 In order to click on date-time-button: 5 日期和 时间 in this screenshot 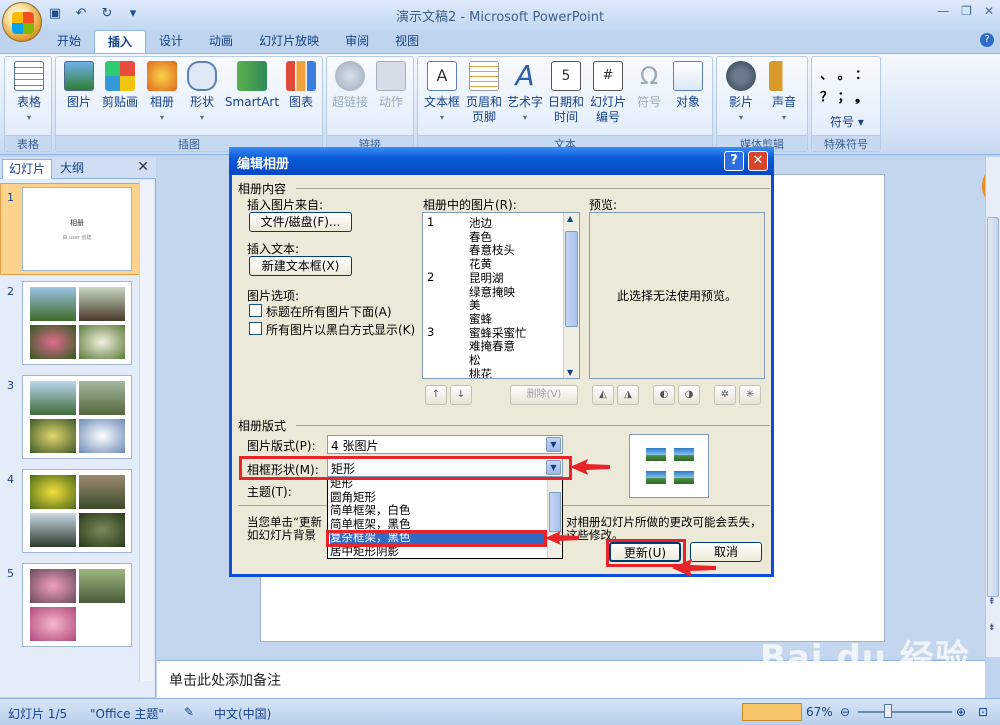, I will do `click(566, 93)`.